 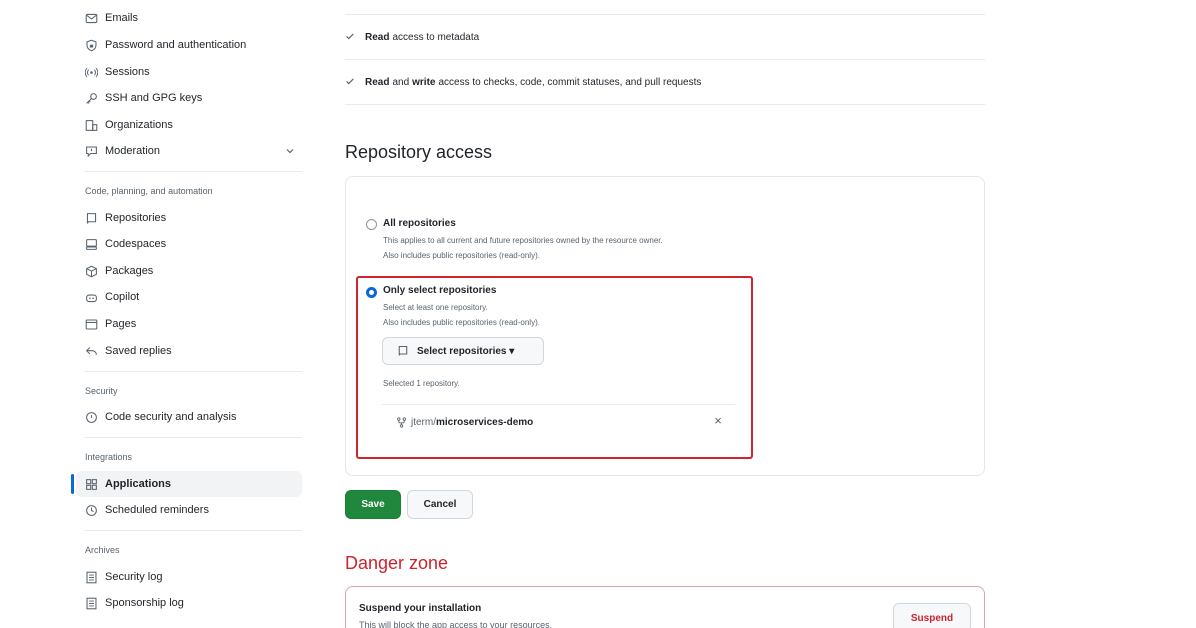 I want to click on select-repositories-button: Select repositories ▾, so click(x=463, y=351).